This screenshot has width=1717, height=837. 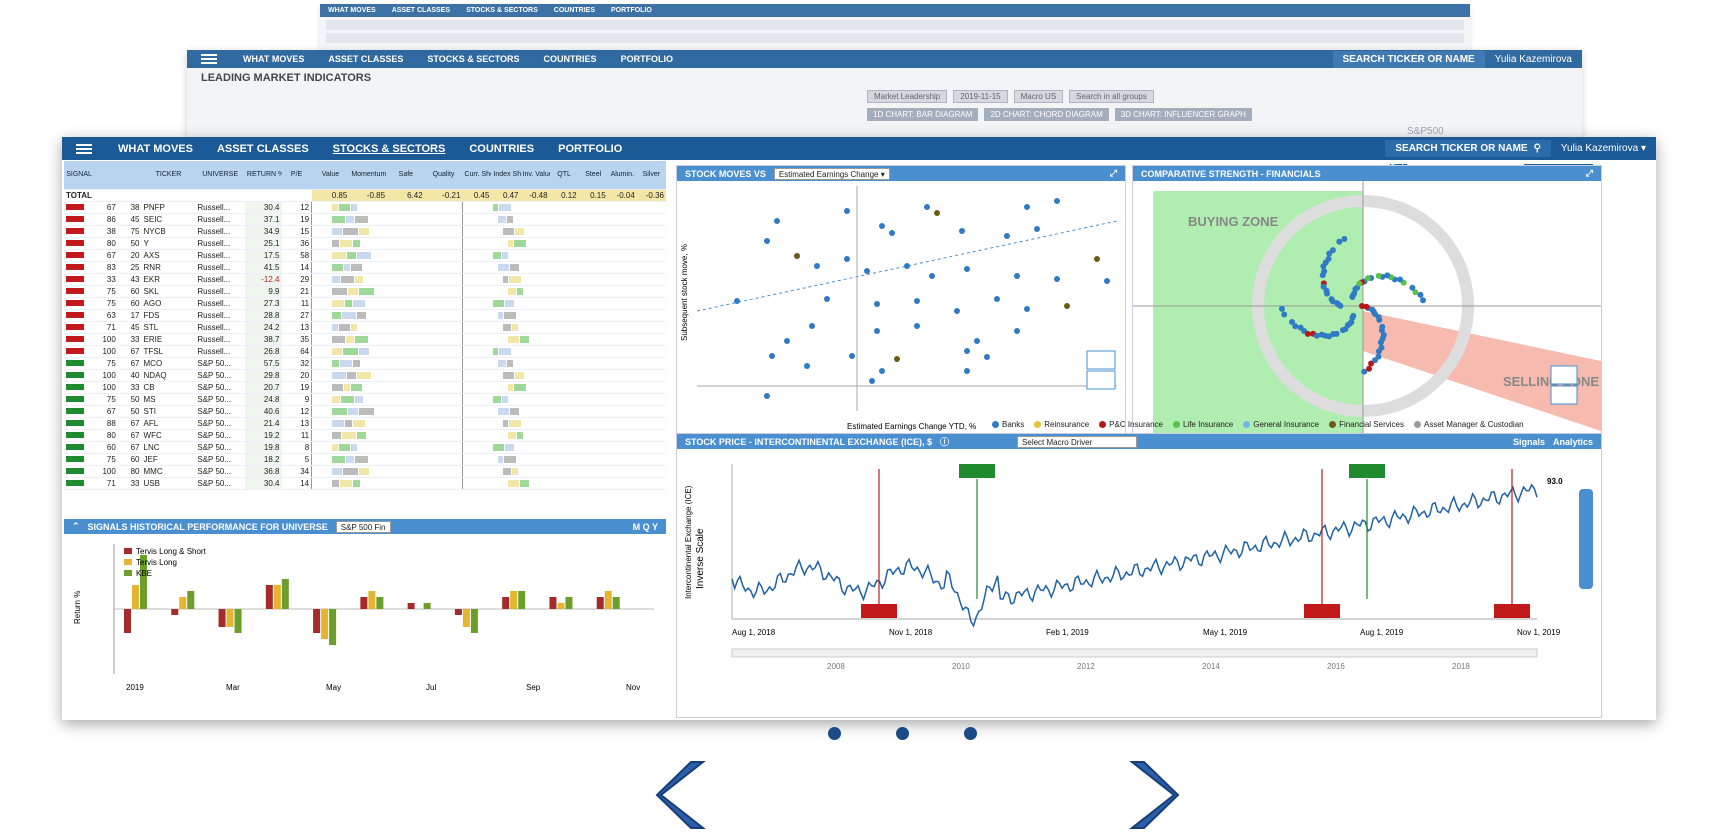 What do you see at coordinates (155, 149) in the screenshot?
I see `nav-what-moves: WHAT MOVES` at bounding box center [155, 149].